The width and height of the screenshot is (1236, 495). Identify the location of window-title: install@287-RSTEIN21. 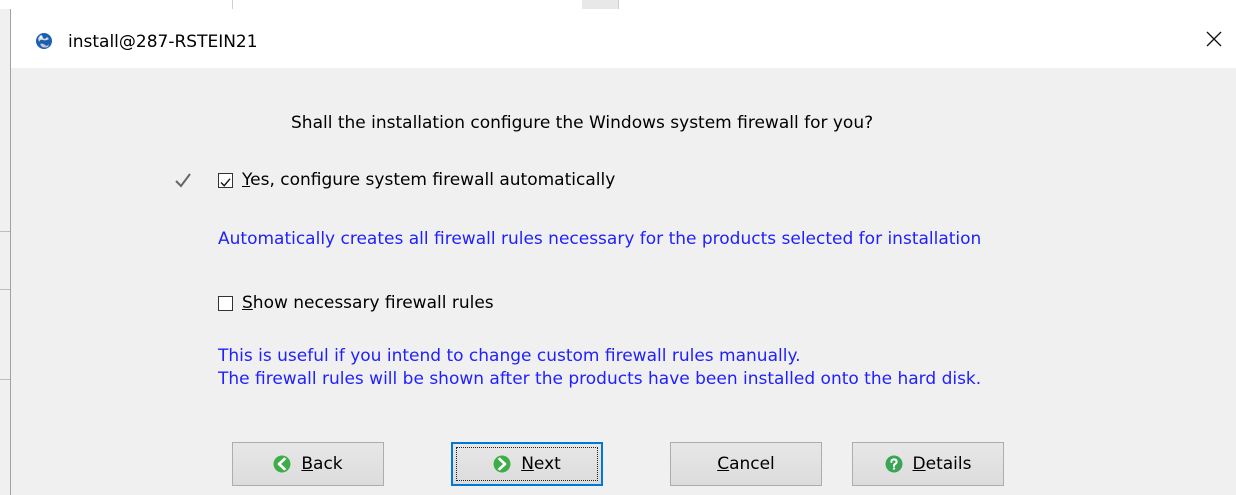
(163, 42).